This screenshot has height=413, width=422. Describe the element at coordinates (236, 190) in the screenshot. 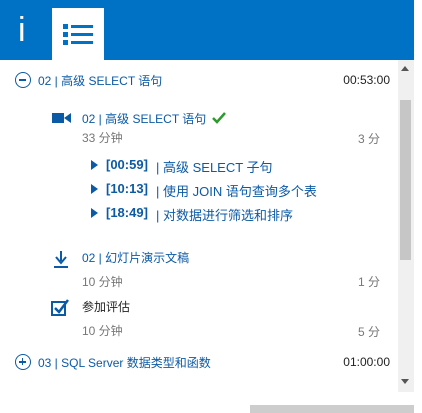

I see `chapter-label: | 使用 JOIN 语句查询多个表` at that location.